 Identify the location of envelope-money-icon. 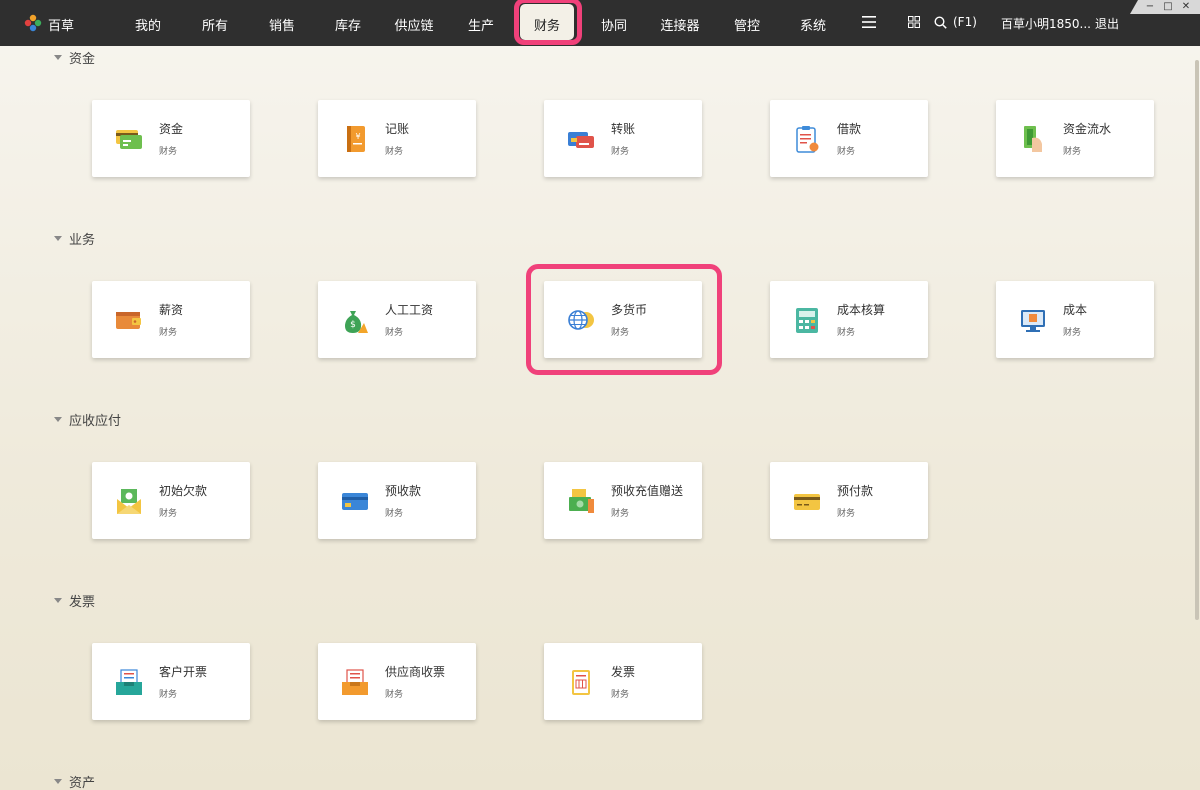
(129, 501).